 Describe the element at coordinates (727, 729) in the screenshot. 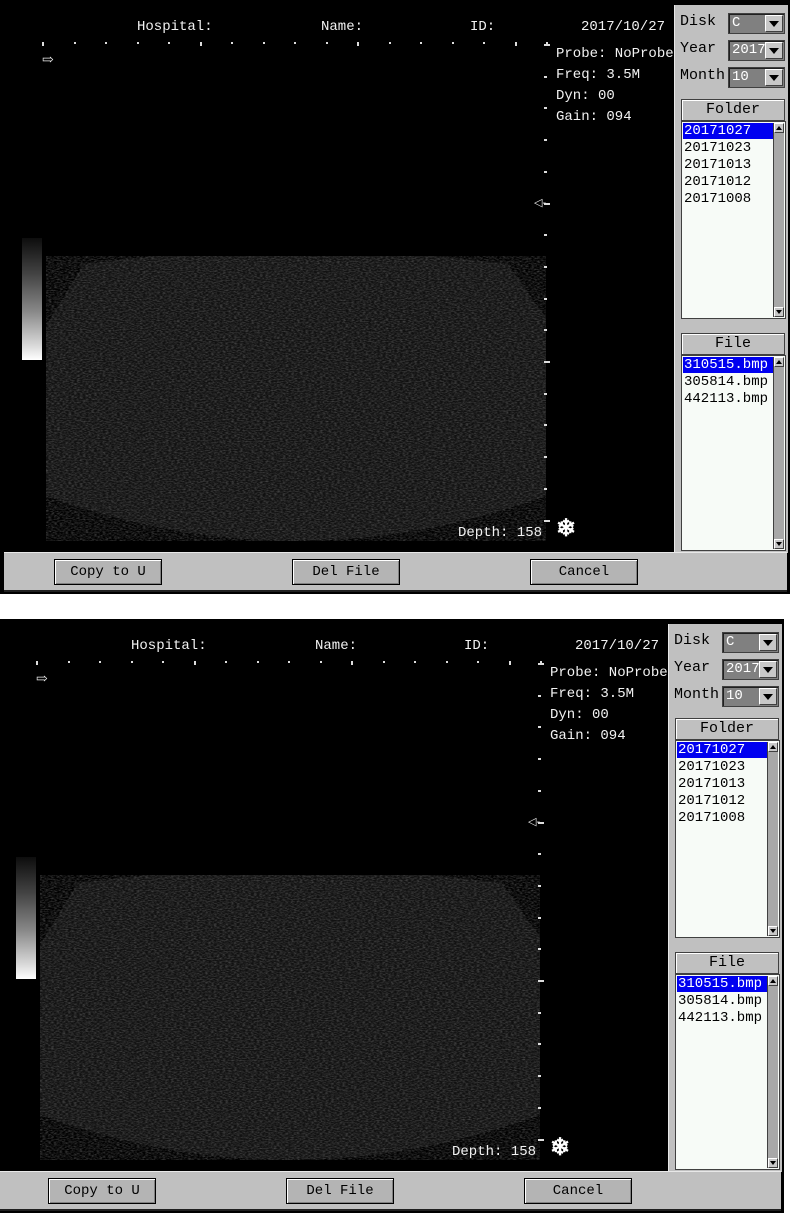

I see `folder-header: Folder` at that location.